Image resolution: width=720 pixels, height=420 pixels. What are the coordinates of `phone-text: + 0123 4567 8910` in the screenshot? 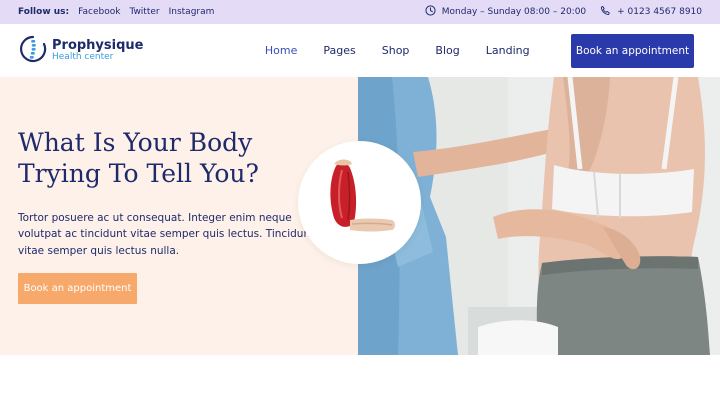 It's located at (659, 12).